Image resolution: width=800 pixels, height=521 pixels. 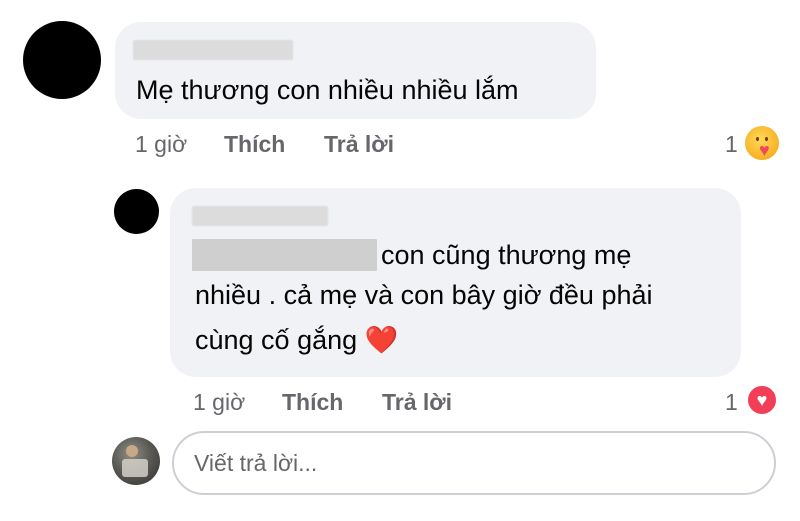 What do you see at coordinates (327, 90) in the screenshot?
I see `comment-text: Mẹ thương con nhiều nhiều lắm` at bounding box center [327, 90].